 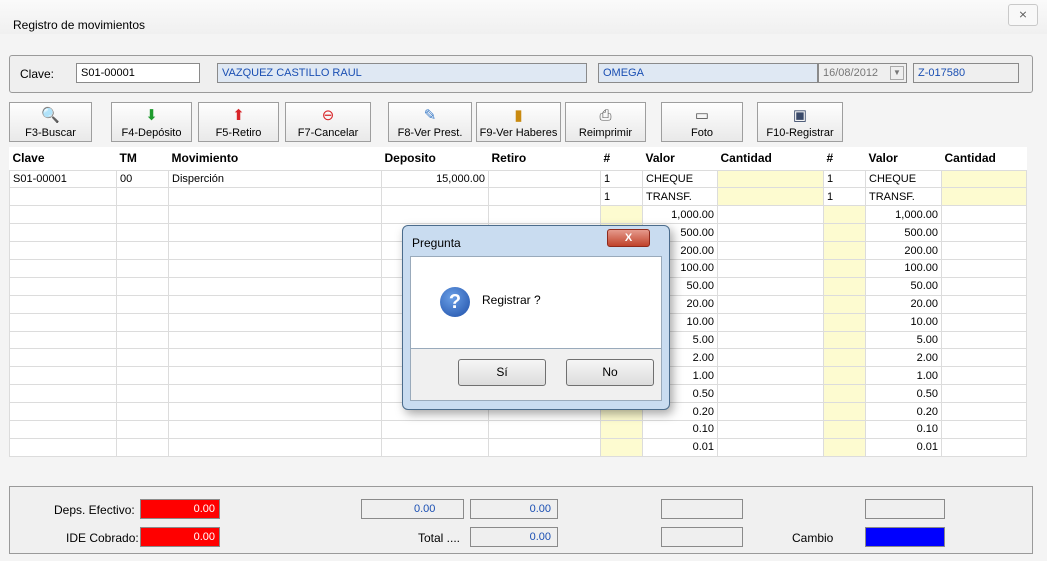 I want to click on table-cell: 5.00, so click(x=903, y=340).